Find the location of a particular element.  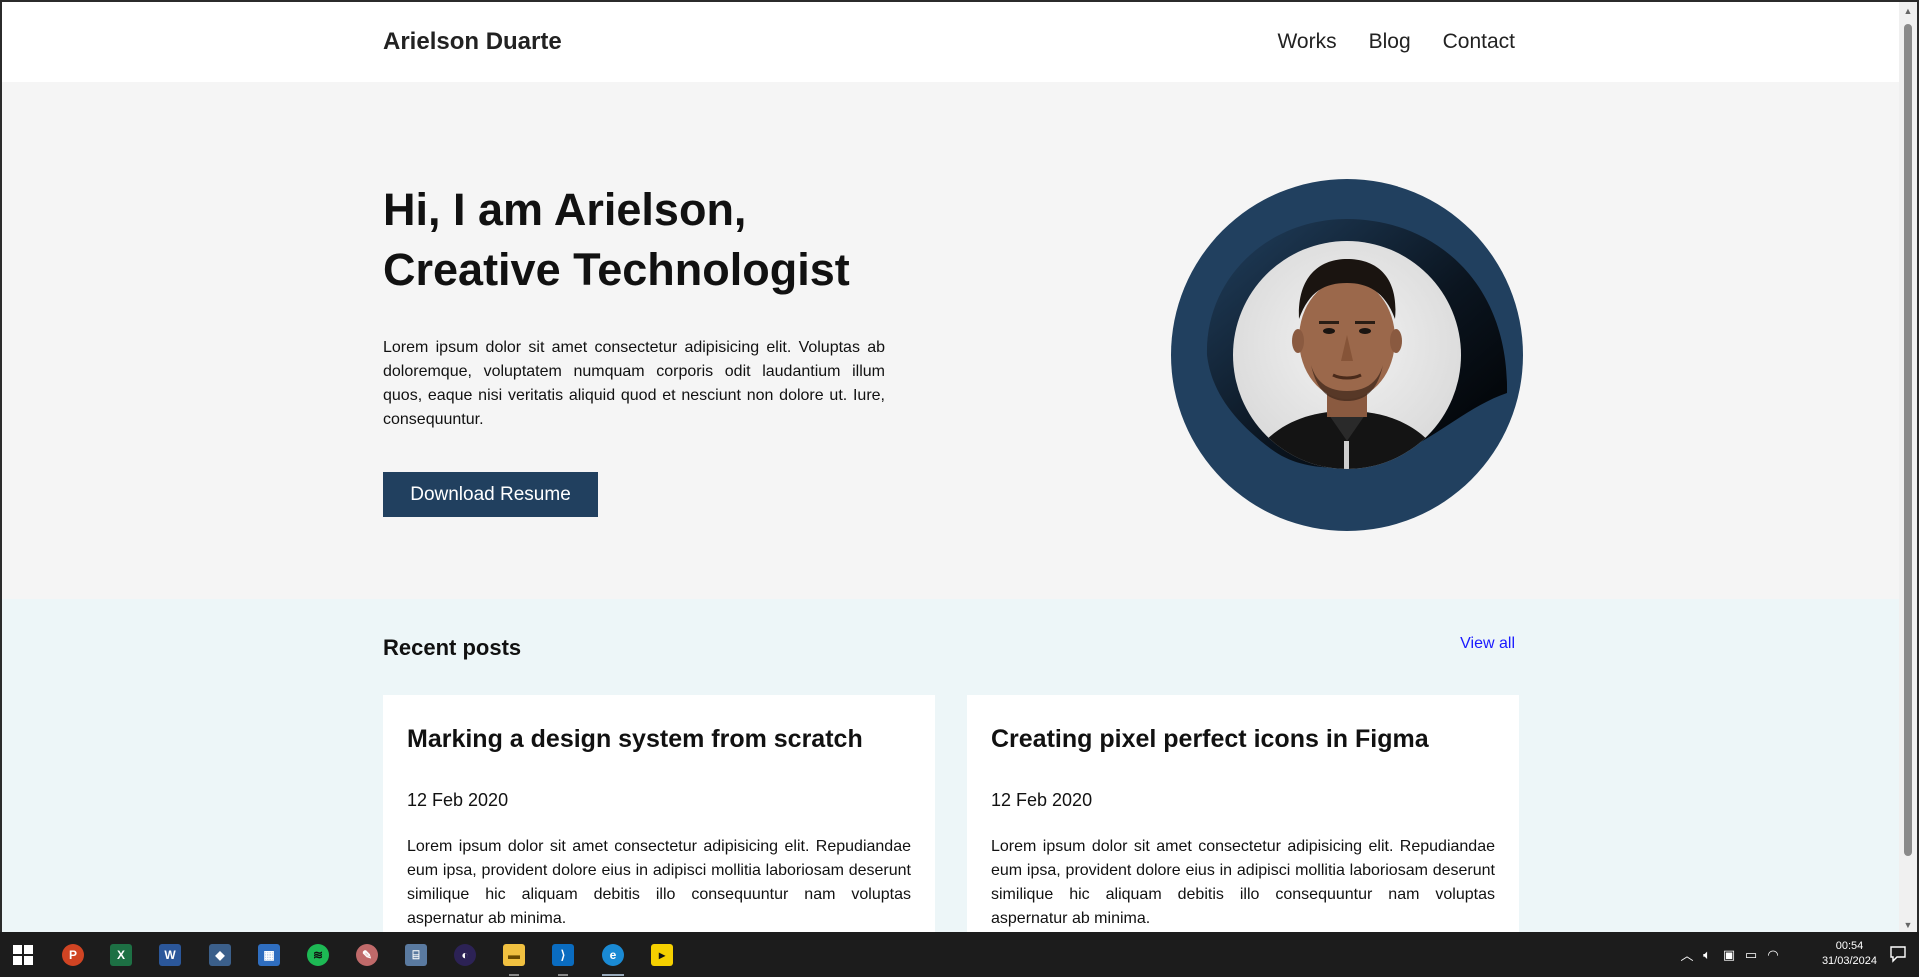

hero-title-line-1: Hi, I am Arielson, is located at coordinates (565, 209).